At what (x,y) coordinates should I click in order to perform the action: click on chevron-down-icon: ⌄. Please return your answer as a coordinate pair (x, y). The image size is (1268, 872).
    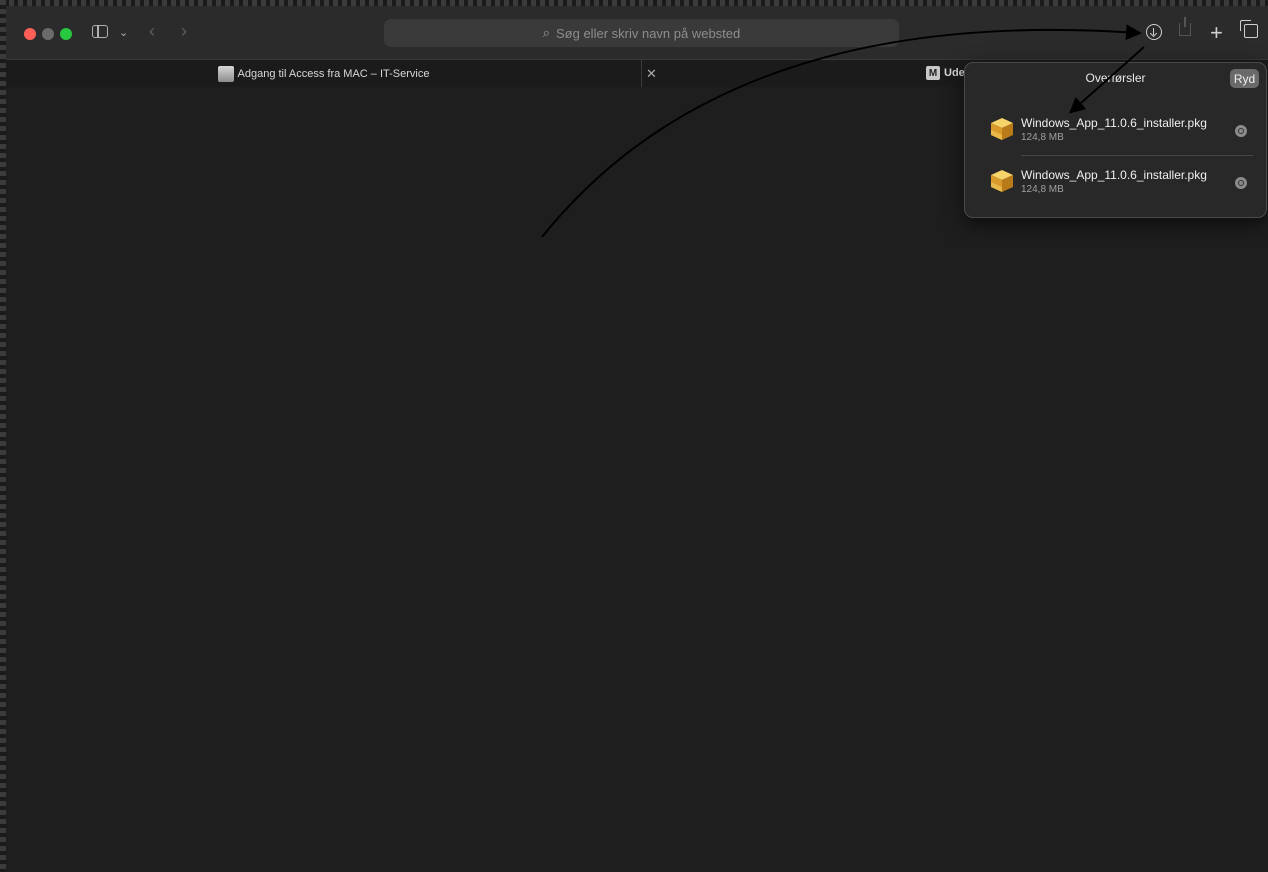
    Looking at the image, I should click on (123, 33).